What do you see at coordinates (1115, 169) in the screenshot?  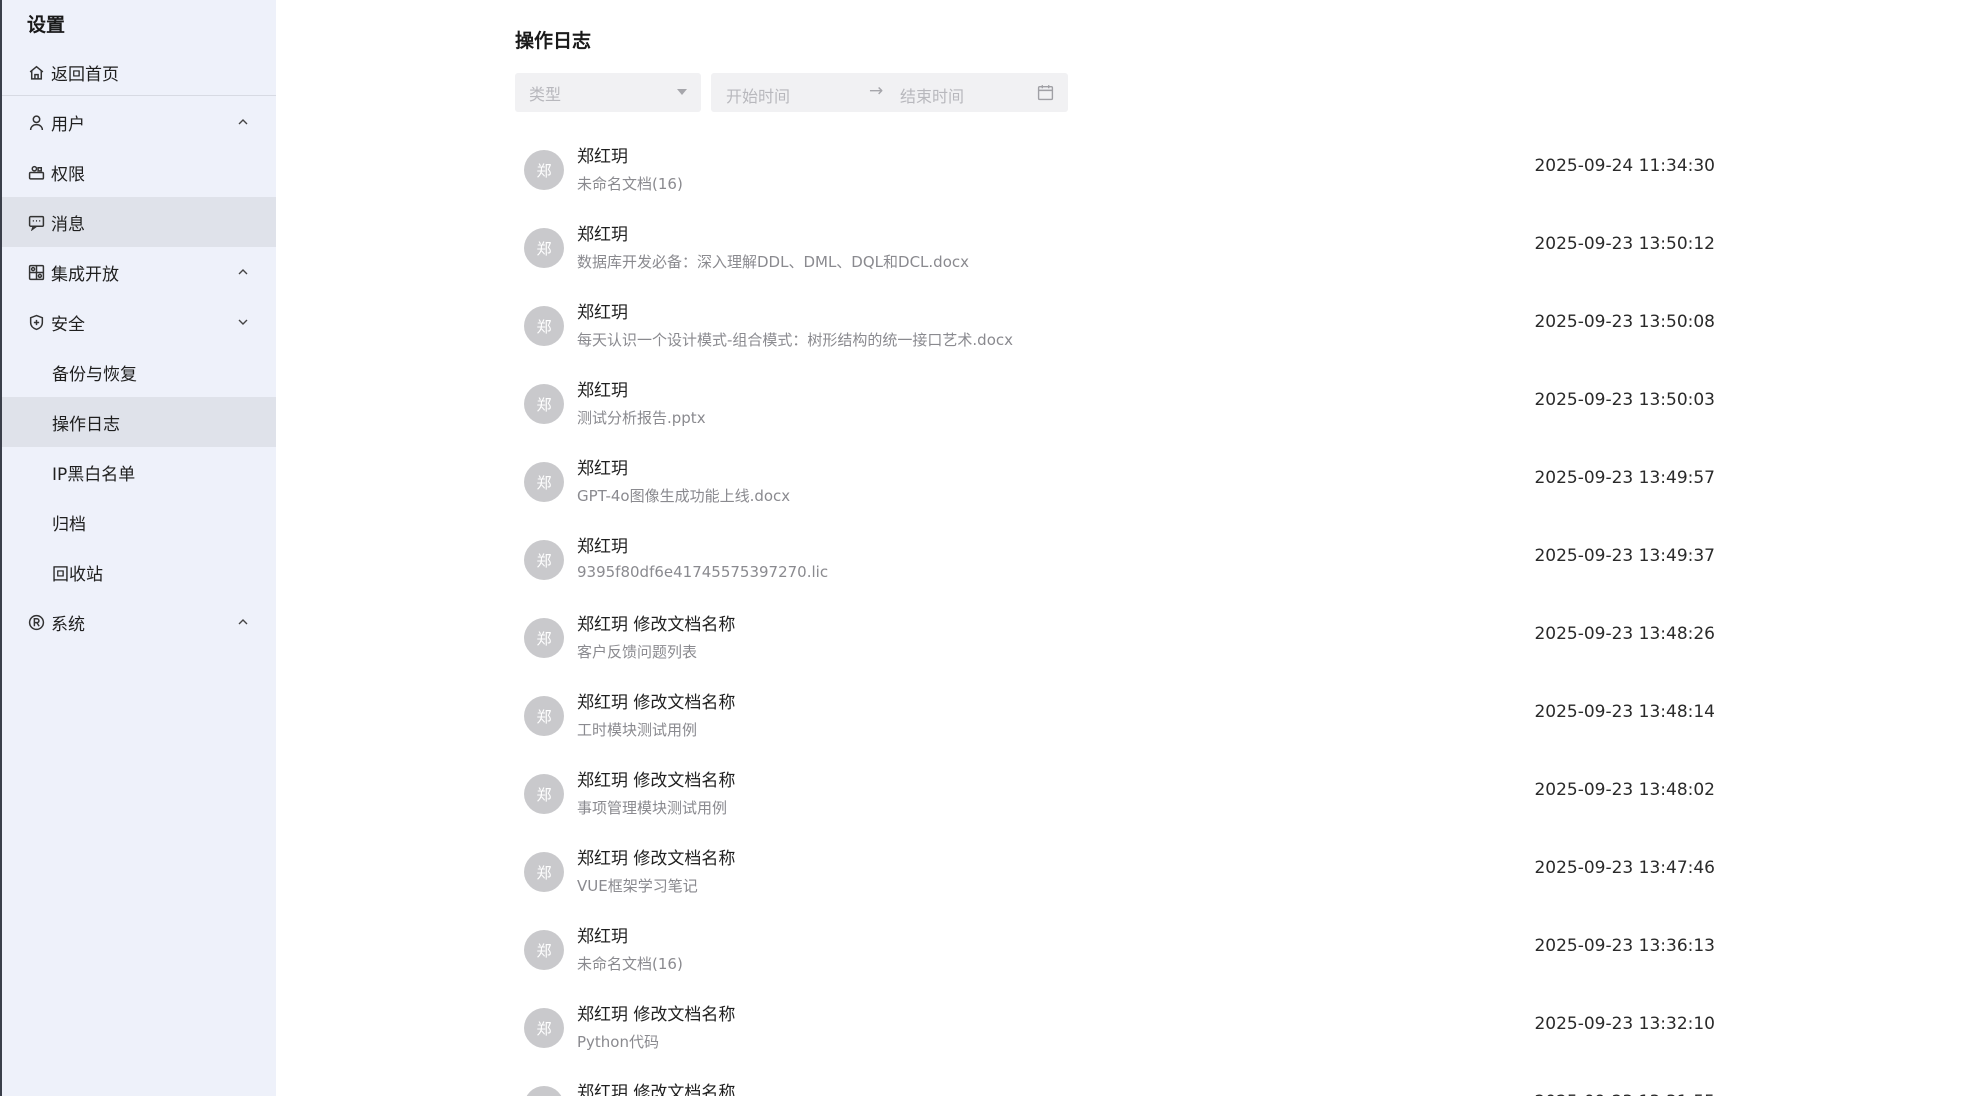 I see `log-row: 郑郑红玥未命名文档(16) 2025-09-24 11:34:30` at bounding box center [1115, 169].